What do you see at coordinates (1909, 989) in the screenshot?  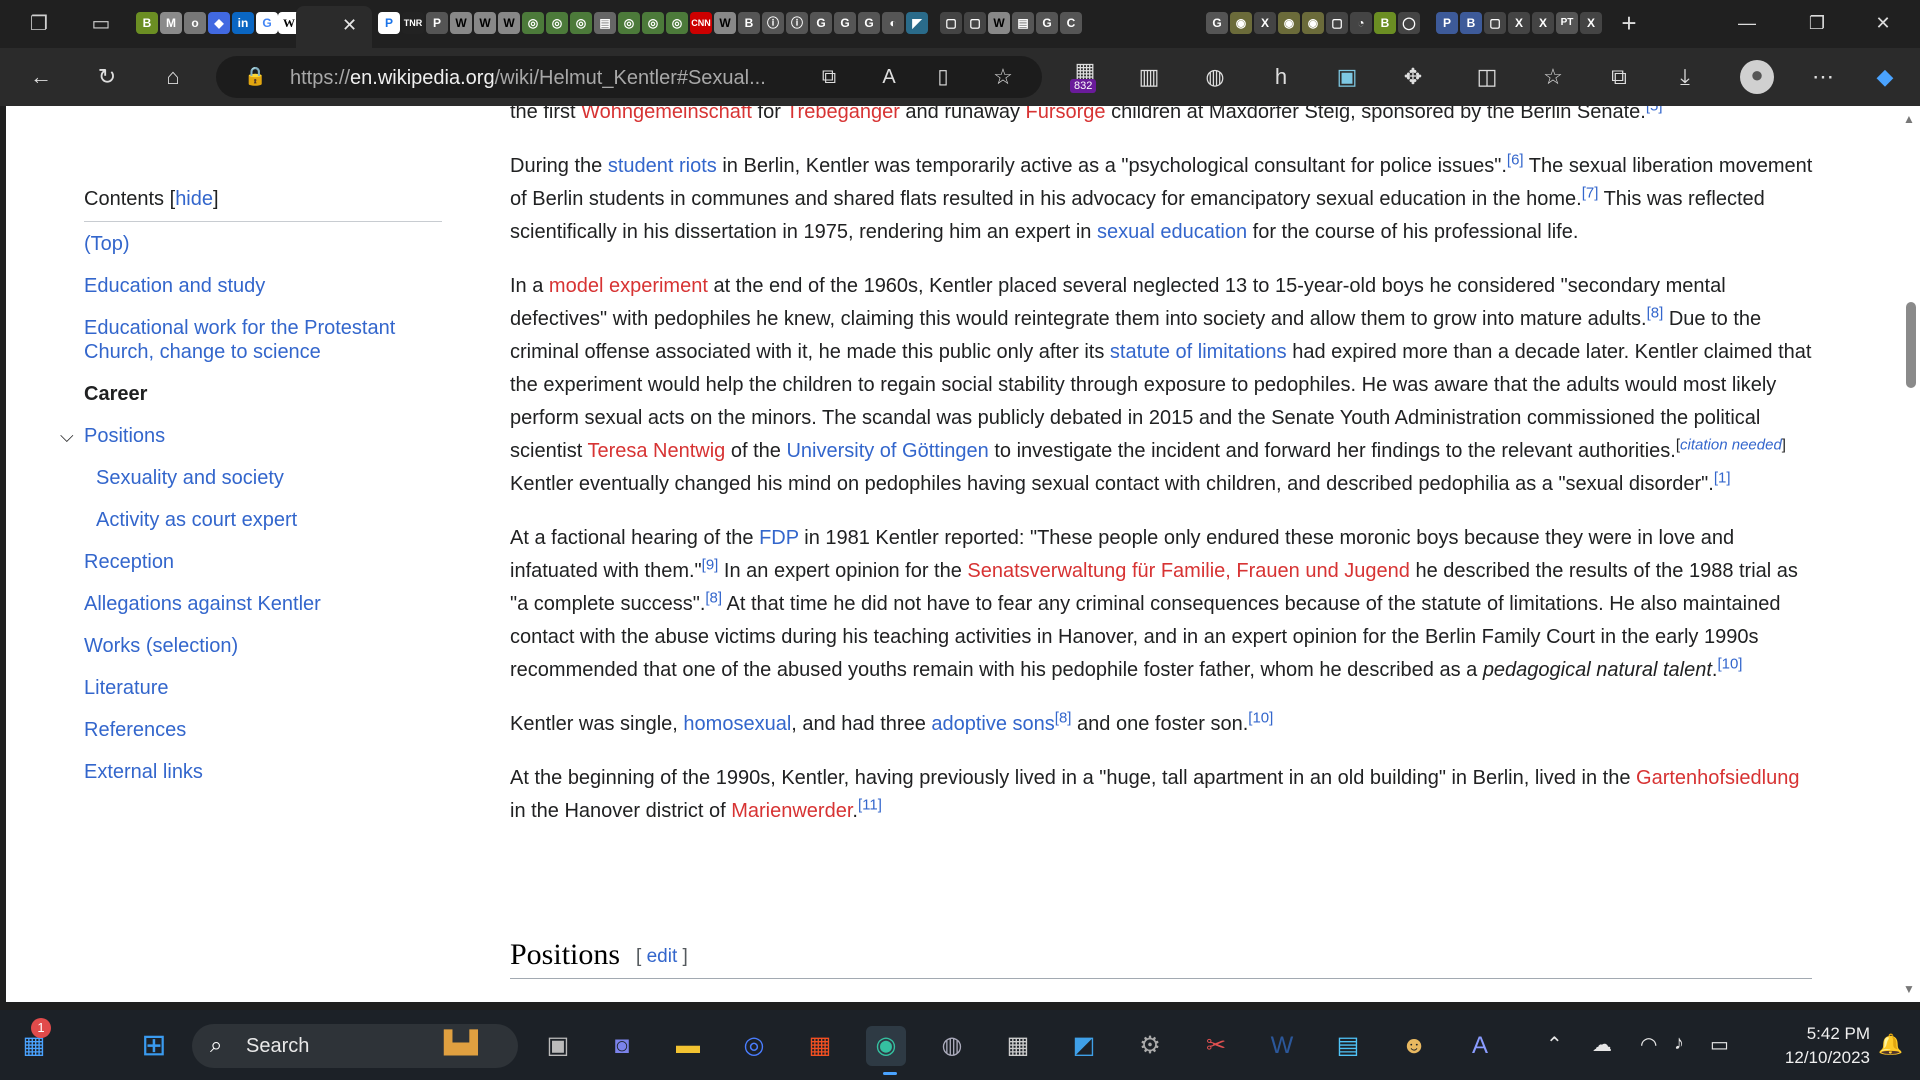 I see `scroll-down-arrow-icon: ▼` at bounding box center [1909, 989].